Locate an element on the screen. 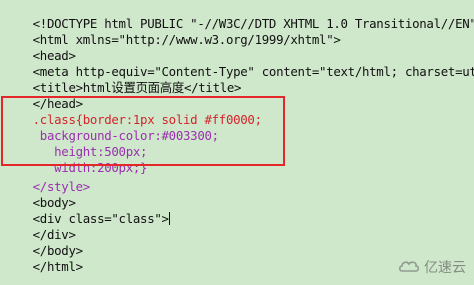 The image size is (474, 285). code-line-12: <body> is located at coordinates (40, 194).